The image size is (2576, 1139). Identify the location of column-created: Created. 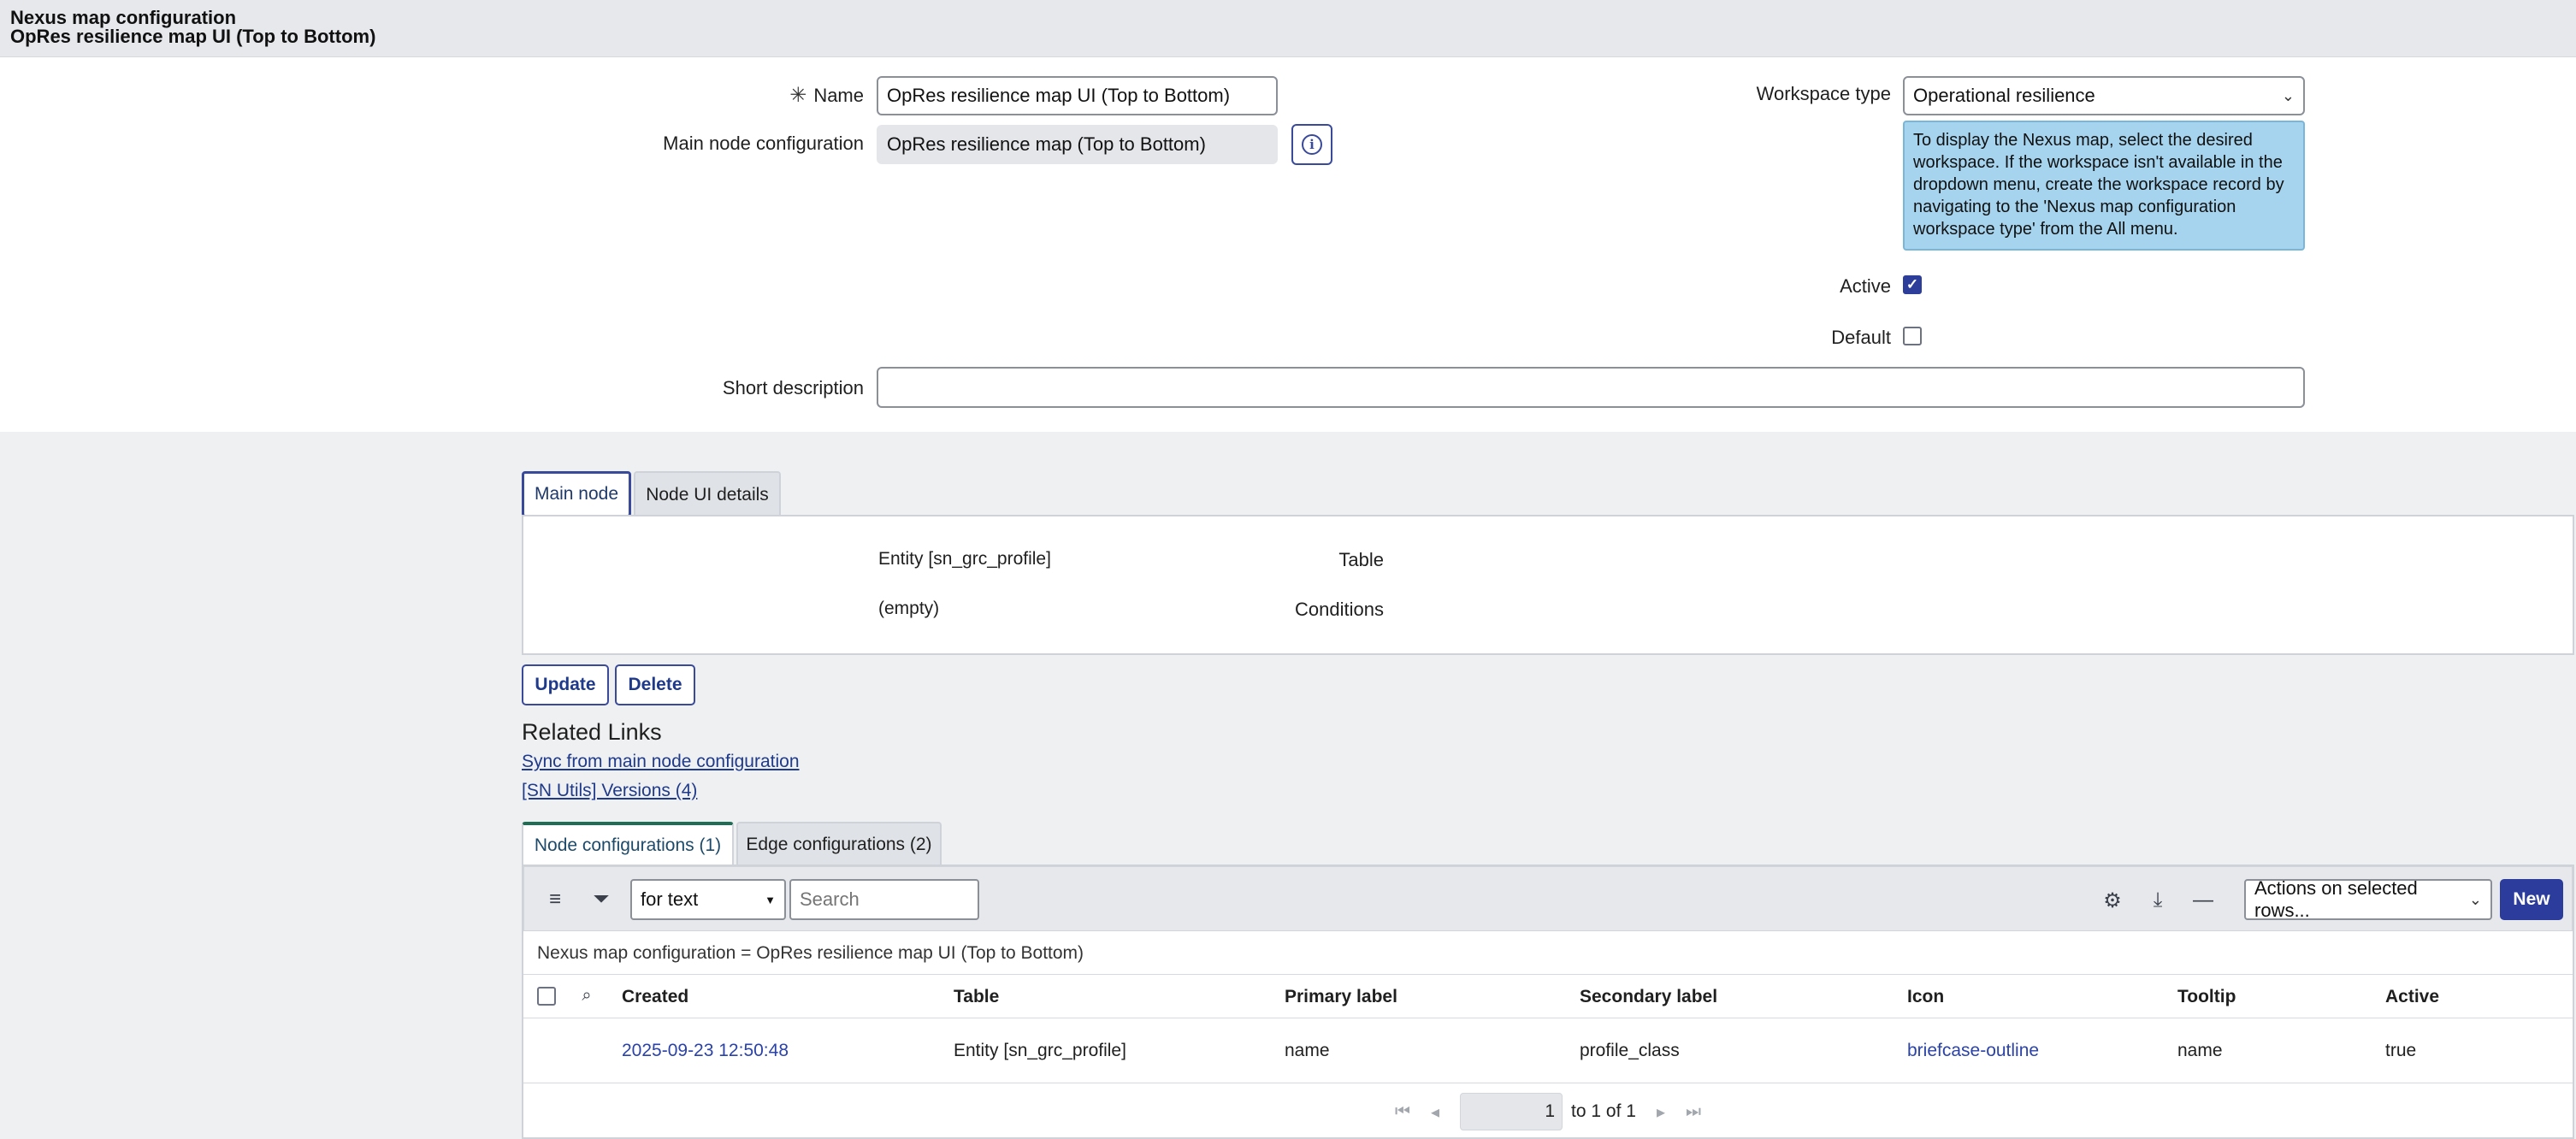
(655, 997).